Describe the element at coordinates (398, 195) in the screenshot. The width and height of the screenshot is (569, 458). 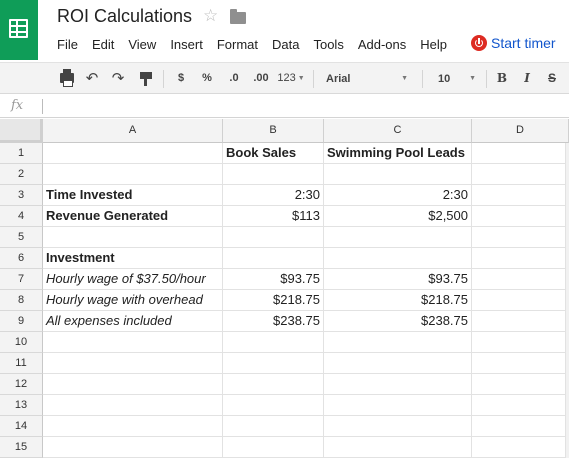
I see `cell-c: 2:30` at that location.